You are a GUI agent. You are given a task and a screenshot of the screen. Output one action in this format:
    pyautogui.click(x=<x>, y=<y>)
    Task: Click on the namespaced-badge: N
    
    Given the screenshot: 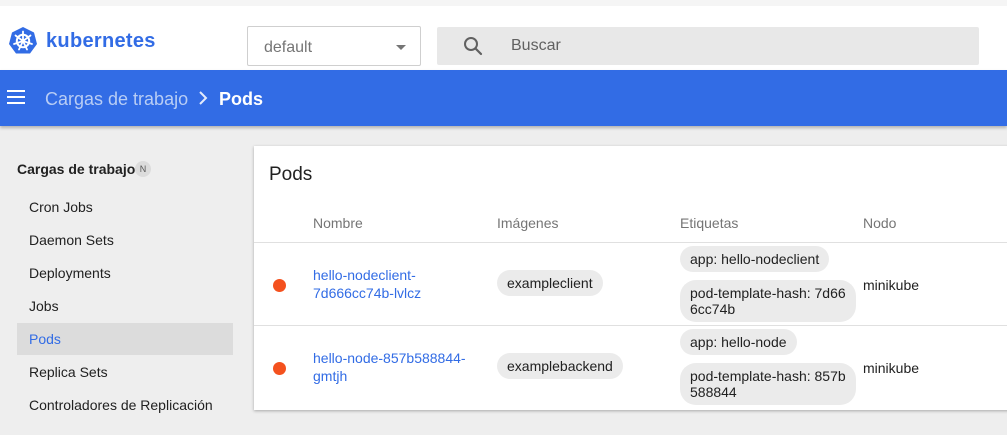 What is the action you would take?
    pyautogui.click(x=143, y=169)
    